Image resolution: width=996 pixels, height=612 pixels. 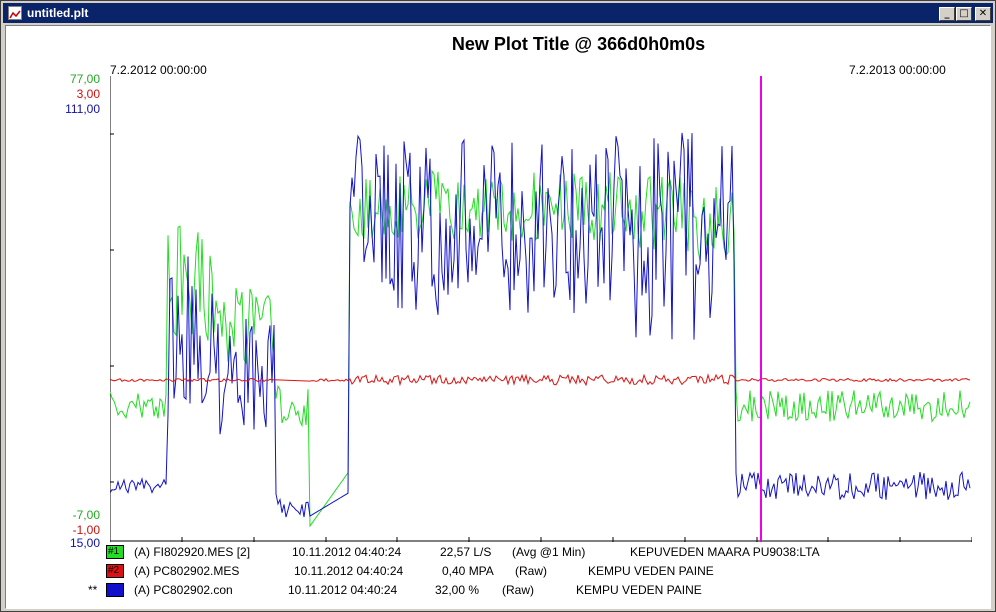 What do you see at coordinates (897, 70) in the screenshot?
I see `end-time-label: 7.2.2013 00:00:00` at bounding box center [897, 70].